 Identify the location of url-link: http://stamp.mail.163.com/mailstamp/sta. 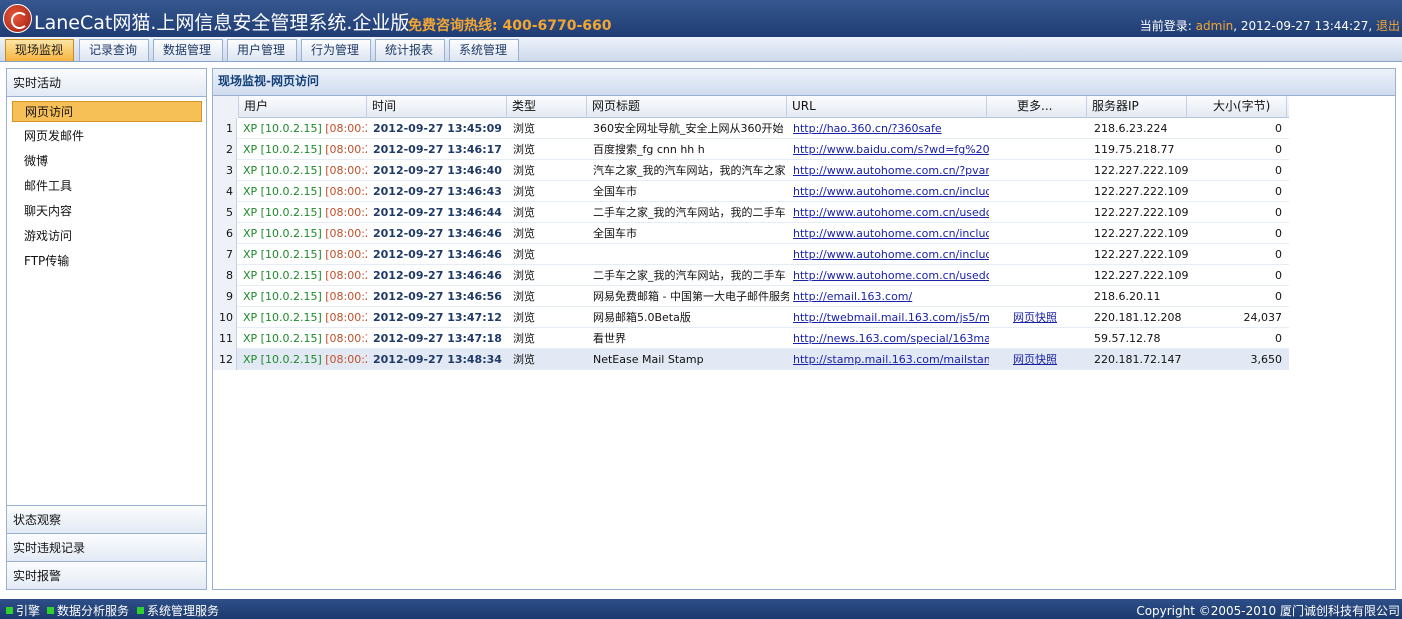
(889, 359).